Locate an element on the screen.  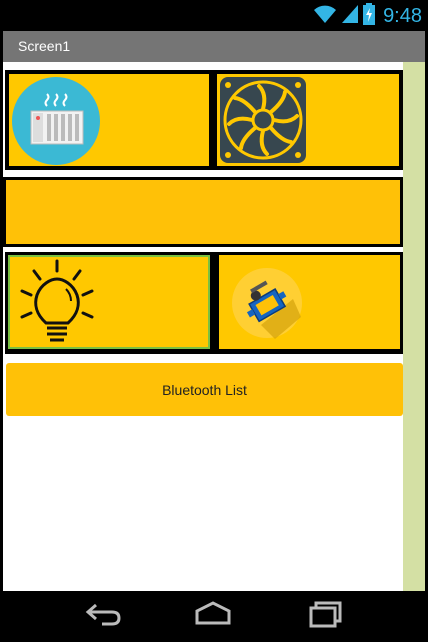
clock-time: 9:48 is located at coordinates (402, 16).